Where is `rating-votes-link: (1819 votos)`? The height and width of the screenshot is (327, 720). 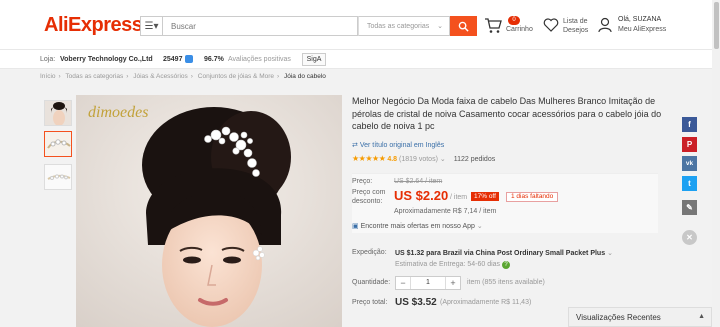
rating-votes-link: (1819 votos) is located at coordinates (418, 159).